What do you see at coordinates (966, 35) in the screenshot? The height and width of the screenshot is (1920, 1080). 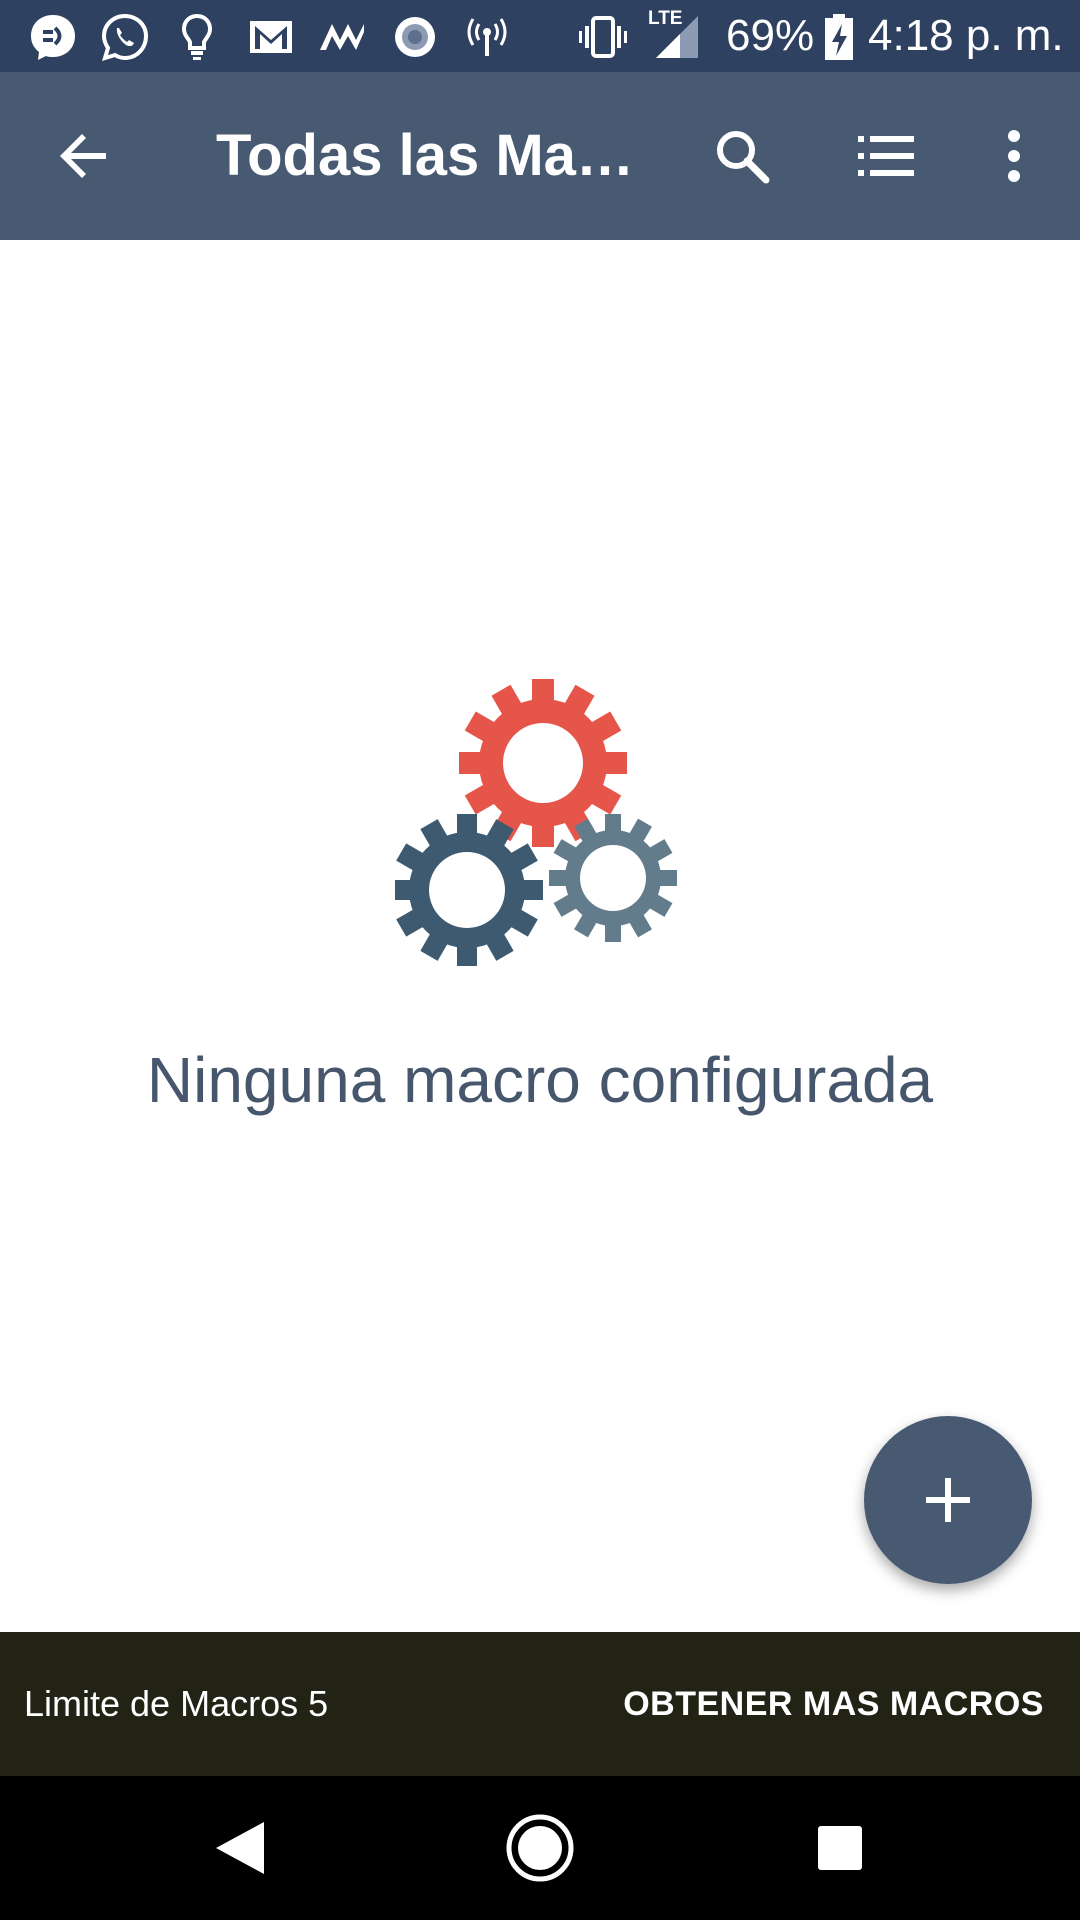 I see `clock: 4:18 p. m.` at bounding box center [966, 35].